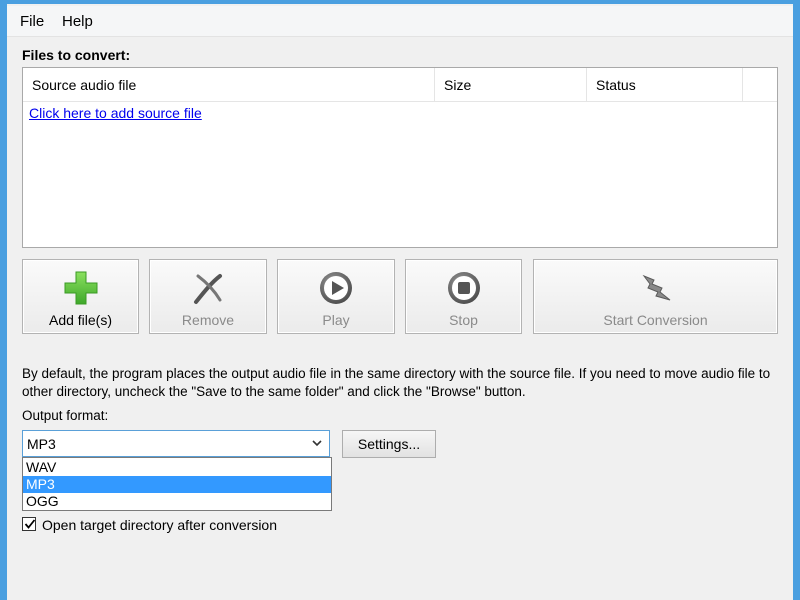 The image size is (800, 600). What do you see at coordinates (76, 55) in the screenshot?
I see `files-to-convert-label: Files to convert:` at bounding box center [76, 55].